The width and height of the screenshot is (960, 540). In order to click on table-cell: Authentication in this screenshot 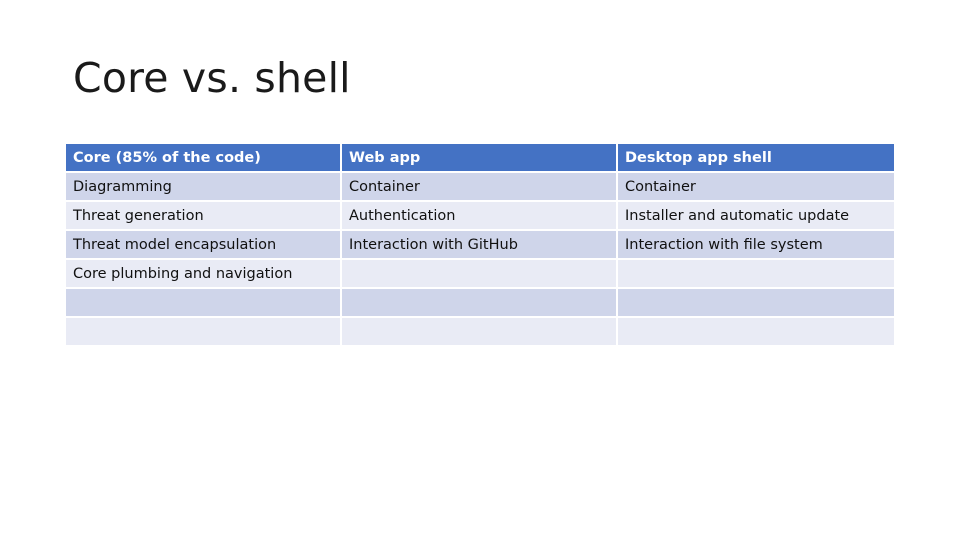, I will do `click(480, 216)`.